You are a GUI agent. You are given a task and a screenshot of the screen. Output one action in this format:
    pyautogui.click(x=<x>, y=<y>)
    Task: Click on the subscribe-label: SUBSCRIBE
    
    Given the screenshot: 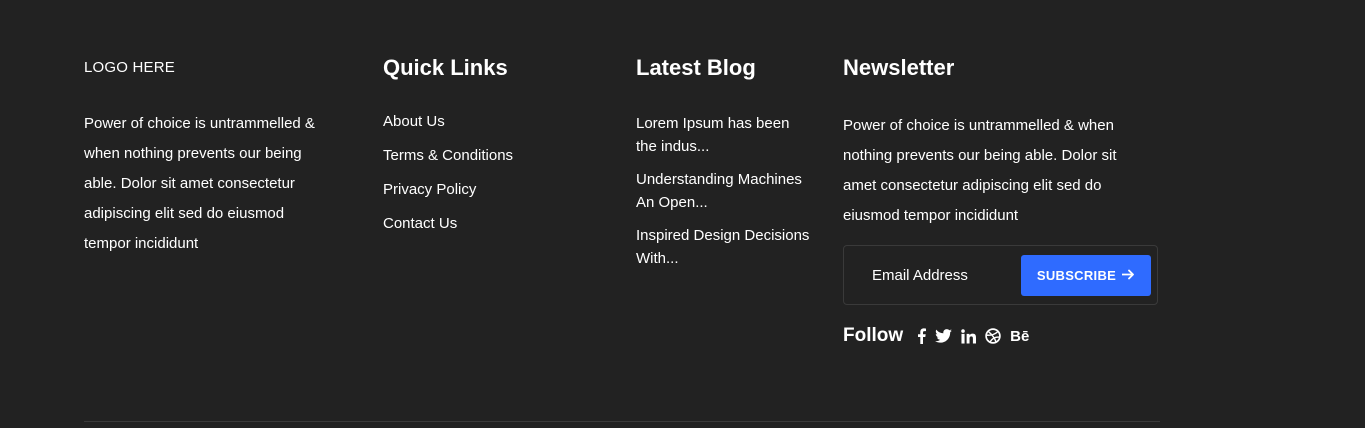 What is the action you would take?
    pyautogui.click(x=1076, y=275)
    